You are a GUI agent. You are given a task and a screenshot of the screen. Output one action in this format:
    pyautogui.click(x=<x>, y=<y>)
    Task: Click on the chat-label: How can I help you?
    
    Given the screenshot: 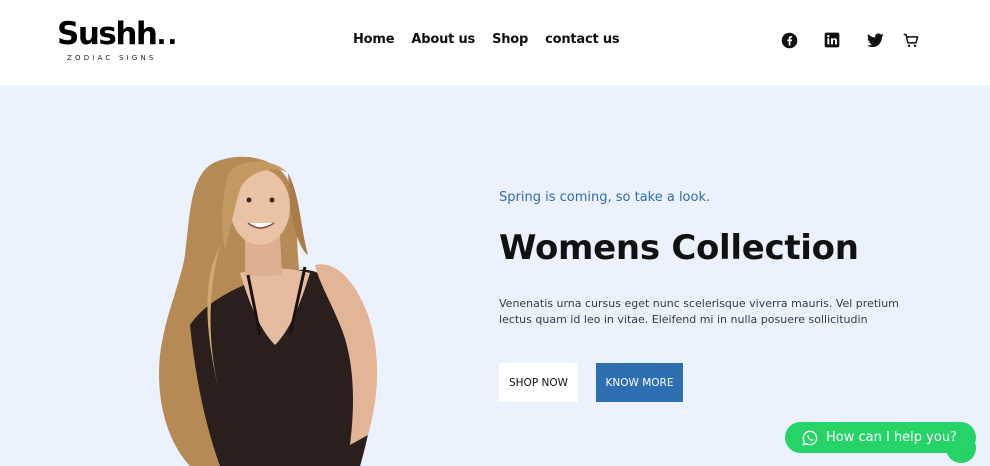 What is the action you would take?
    pyautogui.click(x=891, y=437)
    